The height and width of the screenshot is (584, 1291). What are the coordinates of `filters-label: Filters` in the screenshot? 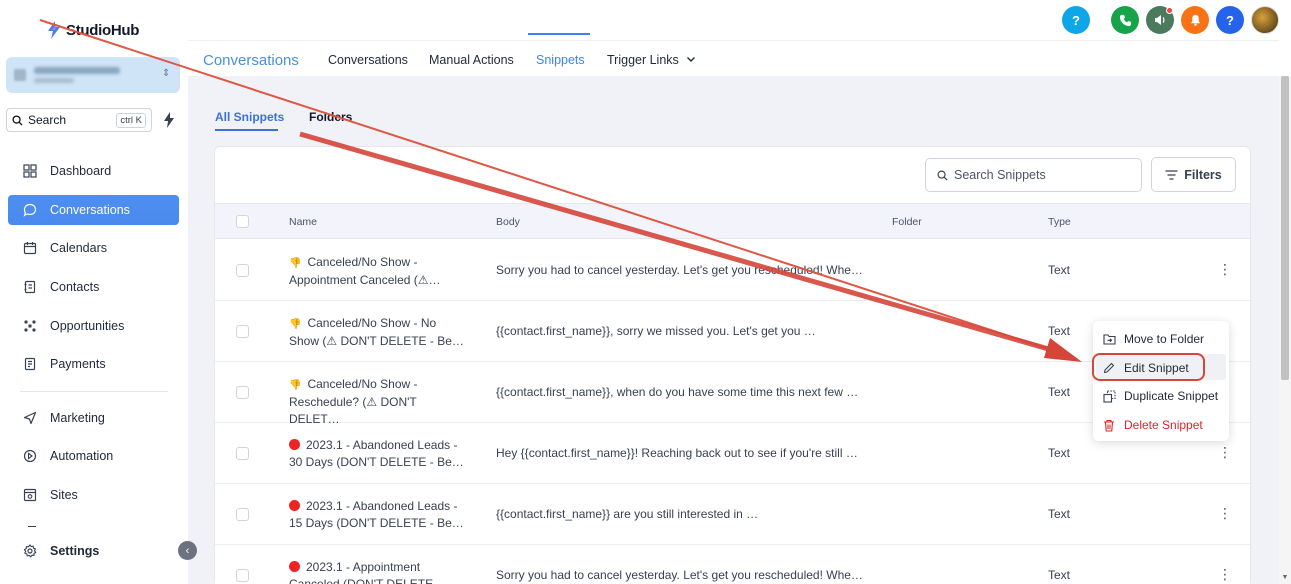 It's located at (1203, 174).